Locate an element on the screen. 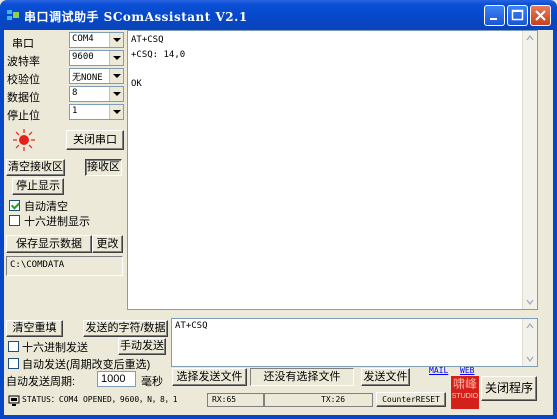 This screenshot has width=557, height=419. databits-label: 数据位 is located at coordinates (23, 98).